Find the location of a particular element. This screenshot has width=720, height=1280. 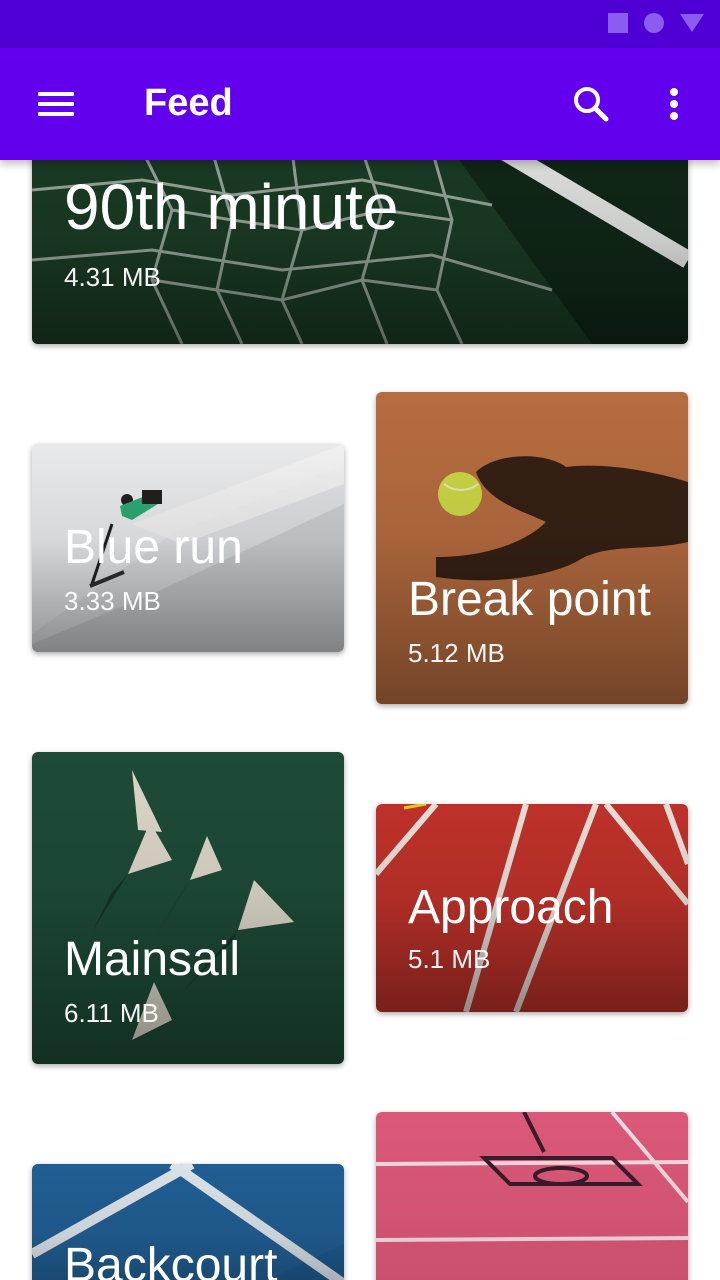

card-title: Break point is located at coordinates (529, 599).